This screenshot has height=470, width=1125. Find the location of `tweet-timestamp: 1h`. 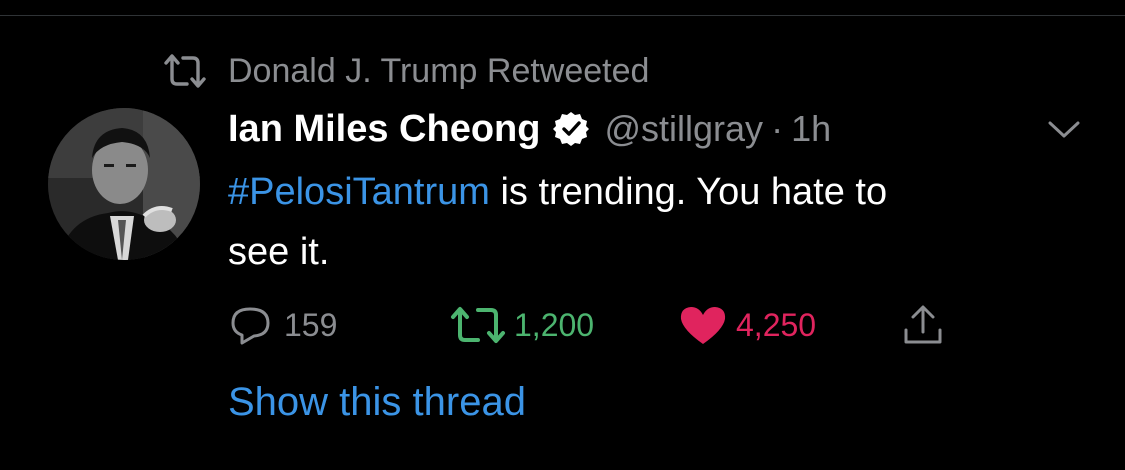

tweet-timestamp: 1h is located at coordinates (811, 129).